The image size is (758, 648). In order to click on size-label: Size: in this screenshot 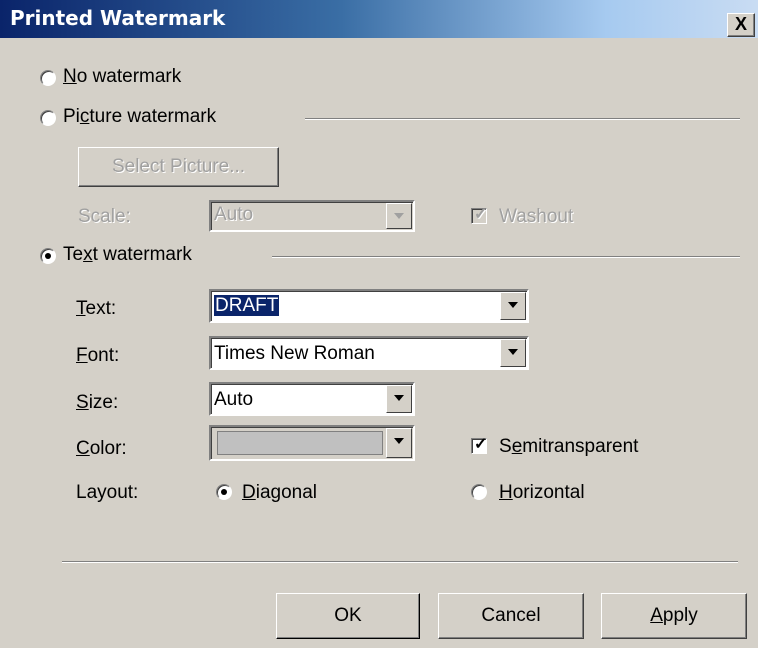, I will do `click(97, 402)`.